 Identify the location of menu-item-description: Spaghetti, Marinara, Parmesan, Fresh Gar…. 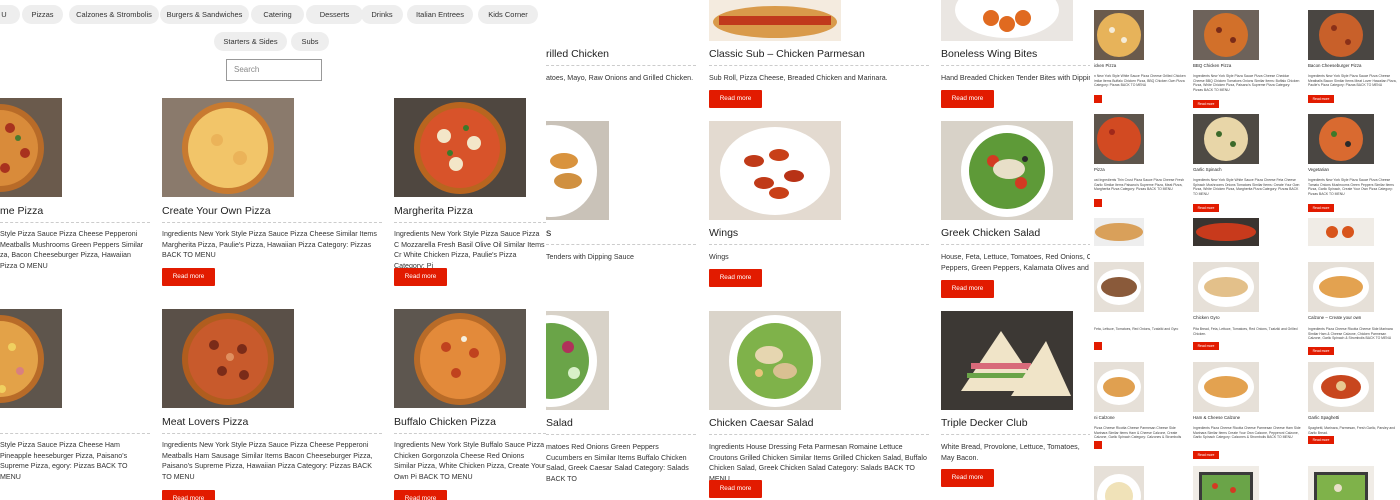
(1352, 430).